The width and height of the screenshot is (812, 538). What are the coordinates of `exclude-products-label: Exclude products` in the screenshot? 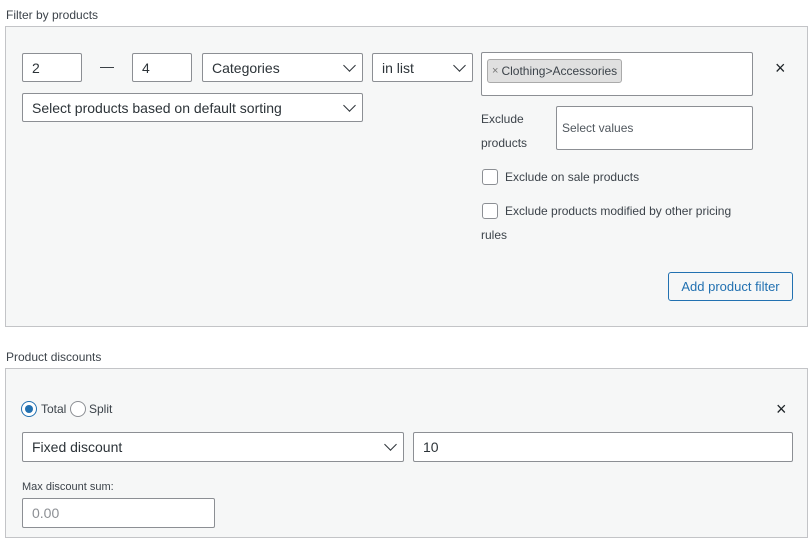 It's located at (504, 131).